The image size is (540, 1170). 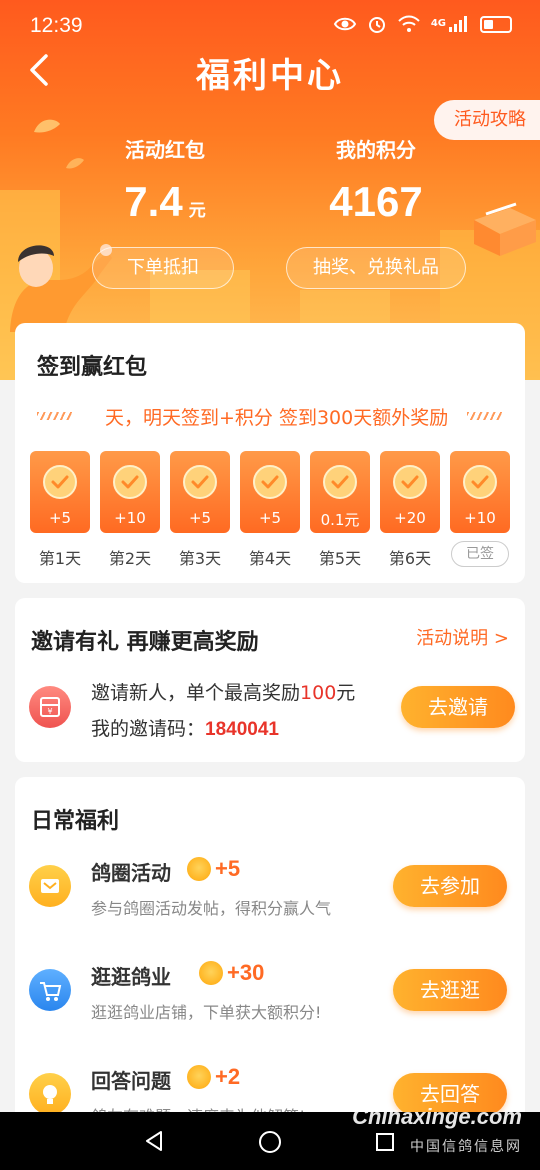 I want to click on task-name: 回答问题, so click(x=131, y=1081).